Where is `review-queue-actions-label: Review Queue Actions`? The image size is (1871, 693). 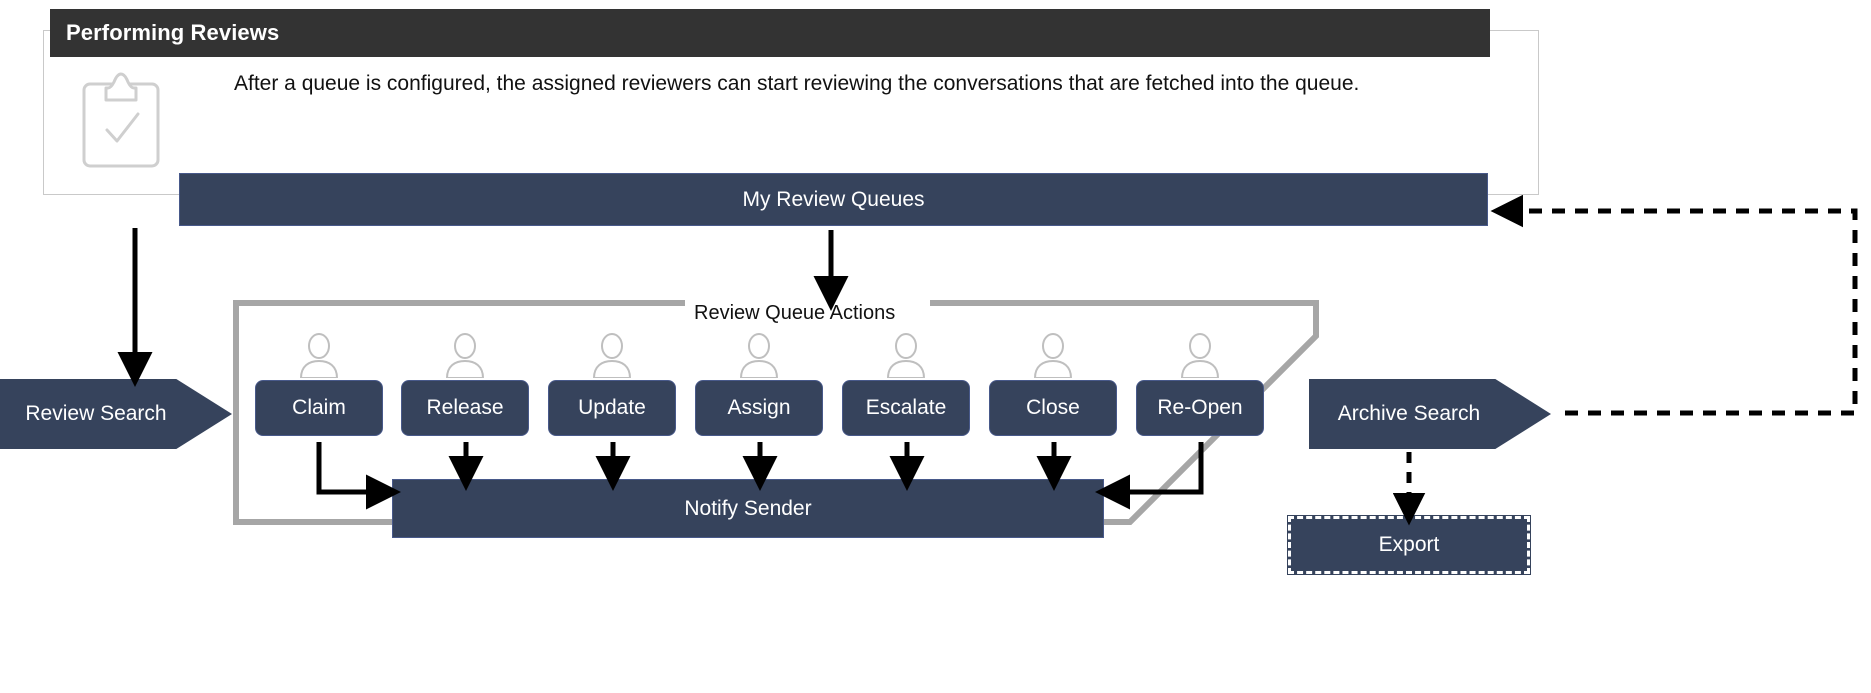 review-queue-actions-label: Review Queue Actions is located at coordinates (795, 313).